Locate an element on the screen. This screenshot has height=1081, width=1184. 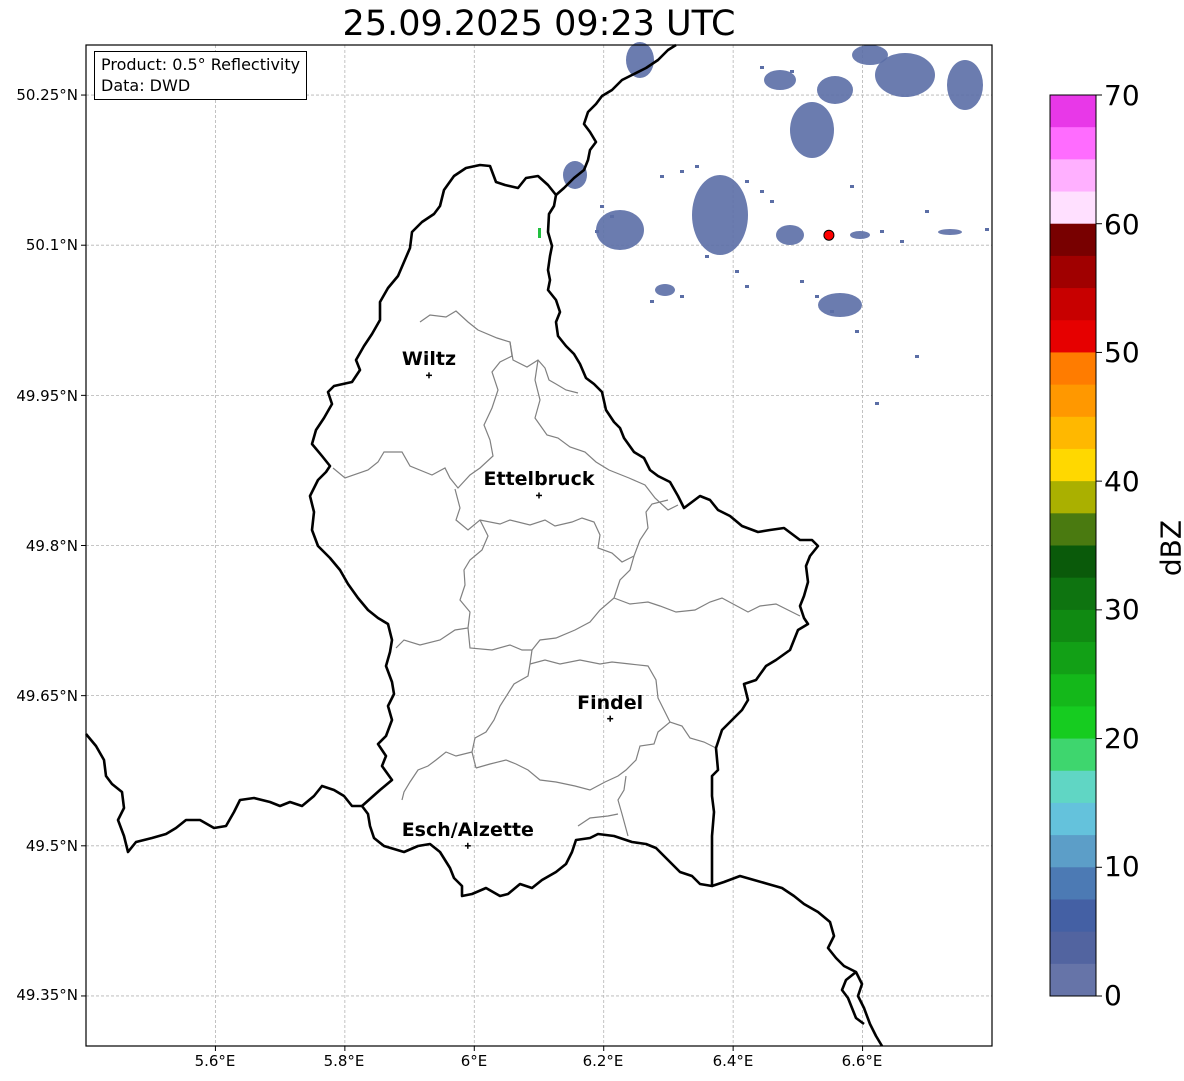
ytick-label: 49.8°N is located at coordinates (51, 546).